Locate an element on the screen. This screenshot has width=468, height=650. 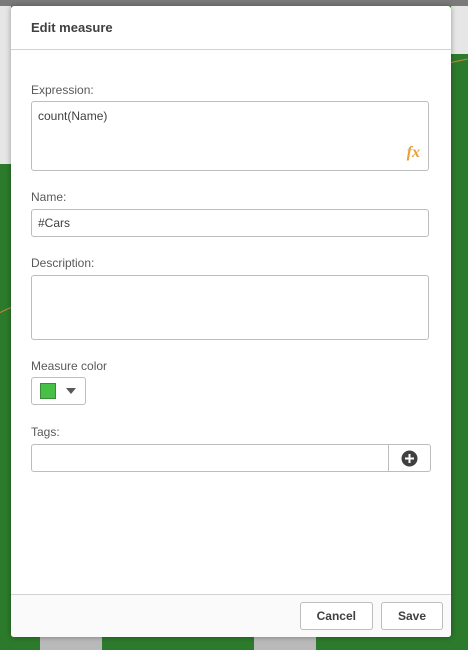
description-field is located at coordinates (230, 307).